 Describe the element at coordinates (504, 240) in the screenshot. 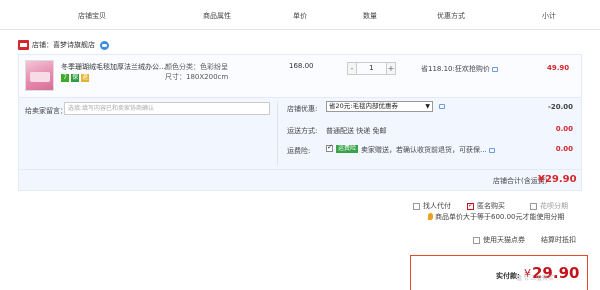

I see `tmall-points-label: 使用天猫点券` at that location.